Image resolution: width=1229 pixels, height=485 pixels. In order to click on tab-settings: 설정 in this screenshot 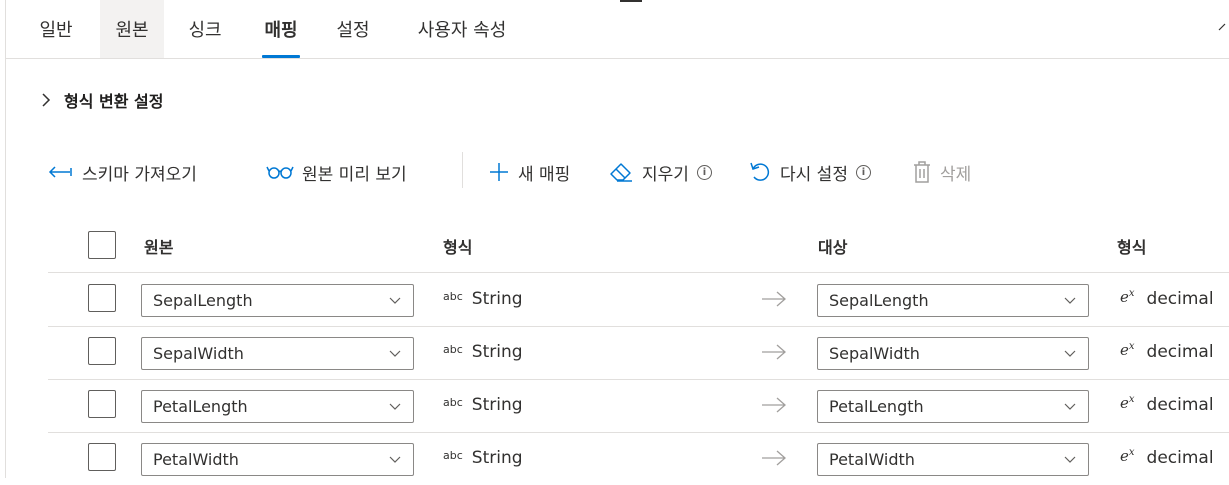, I will do `click(353, 29)`.